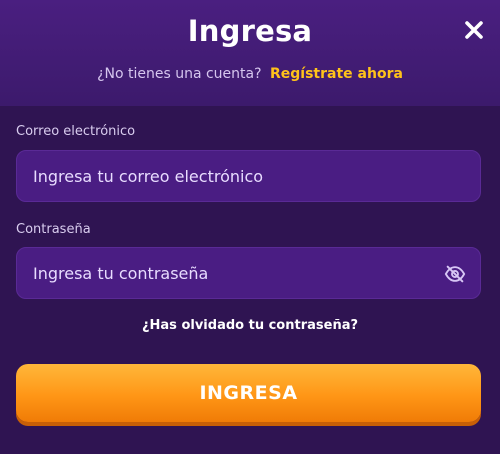 The width and height of the screenshot is (500, 454). Describe the element at coordinates (250, 325) in the screenshot. I see `forgot-password-link: ¿Has olvidado tu contraseña?` at that location.